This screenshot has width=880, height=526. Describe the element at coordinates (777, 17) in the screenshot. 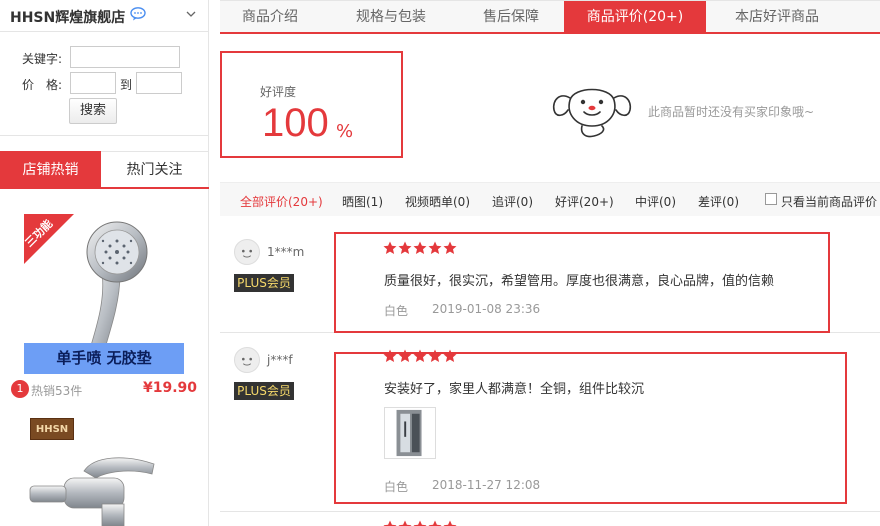

I see `tab-shop-top-rated: 本店好评商品` at that location.